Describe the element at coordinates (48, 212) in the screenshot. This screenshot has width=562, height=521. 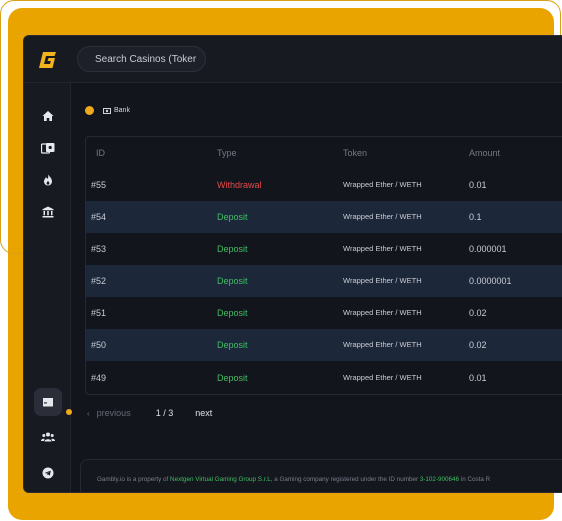
I see `bank-icon` at that location.